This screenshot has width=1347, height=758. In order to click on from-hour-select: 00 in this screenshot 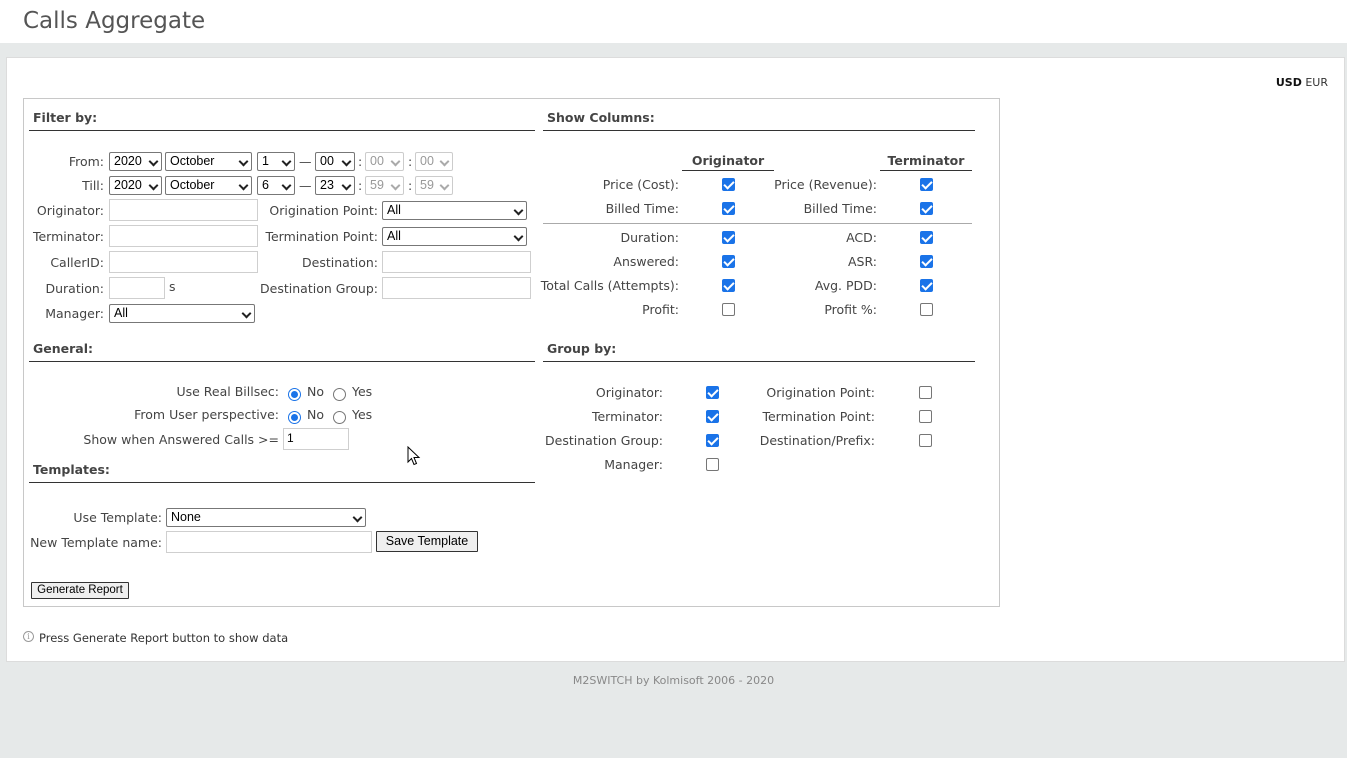, I will do `click(335, 161)`.